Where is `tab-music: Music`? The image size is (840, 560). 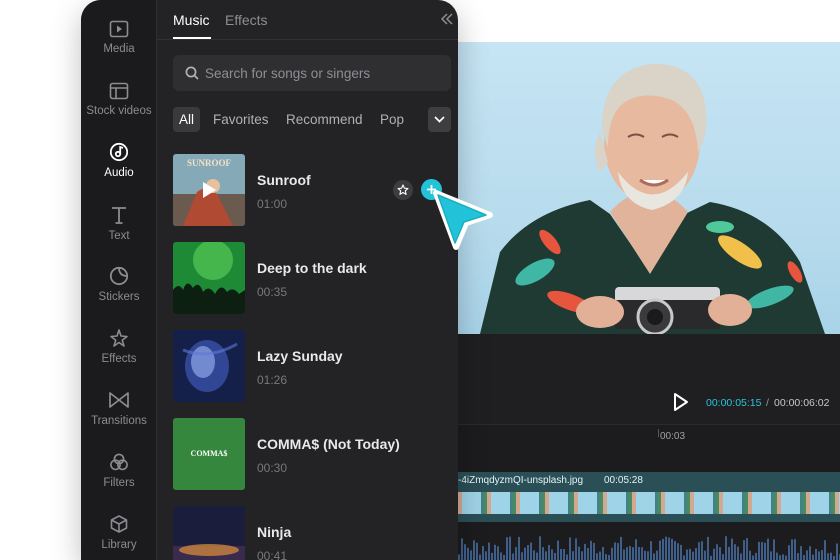 tab-music: Music is located at coordinates (191, 20).